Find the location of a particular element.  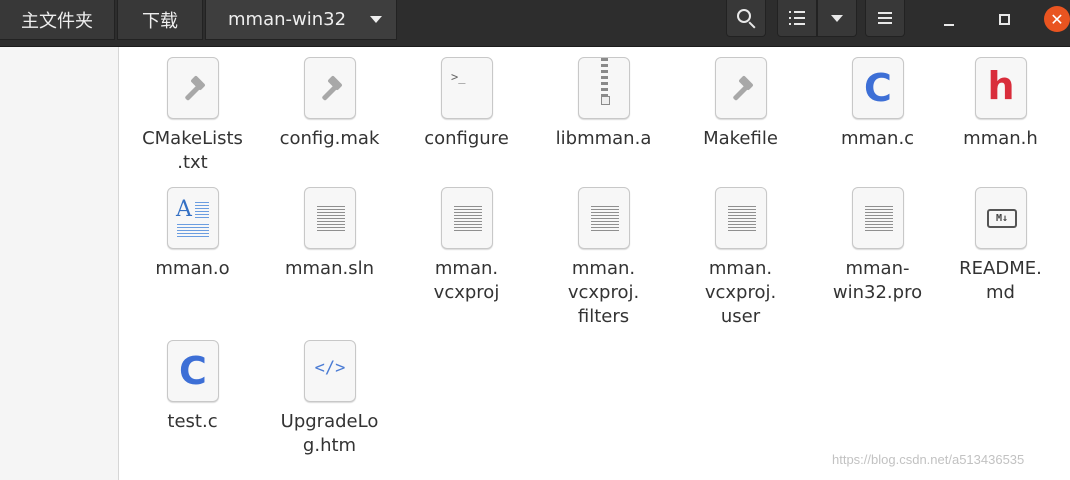

list-view-icon is located at coordinates (797, 18).